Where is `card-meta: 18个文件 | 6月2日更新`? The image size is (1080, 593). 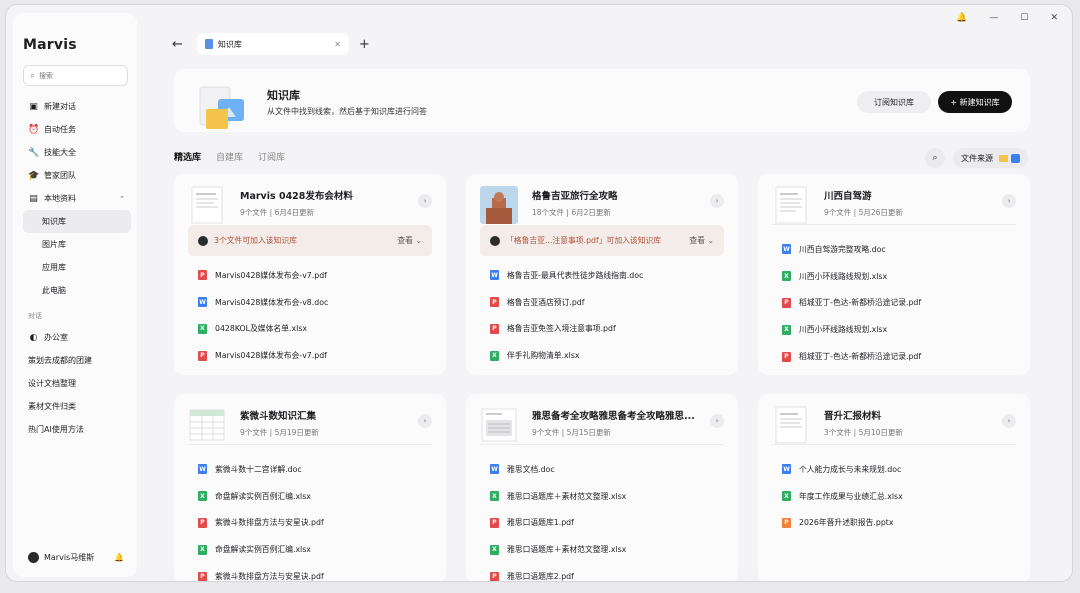
card-meta: 18个文件 | 6月2日更新 is located at coordinates (571, 212).